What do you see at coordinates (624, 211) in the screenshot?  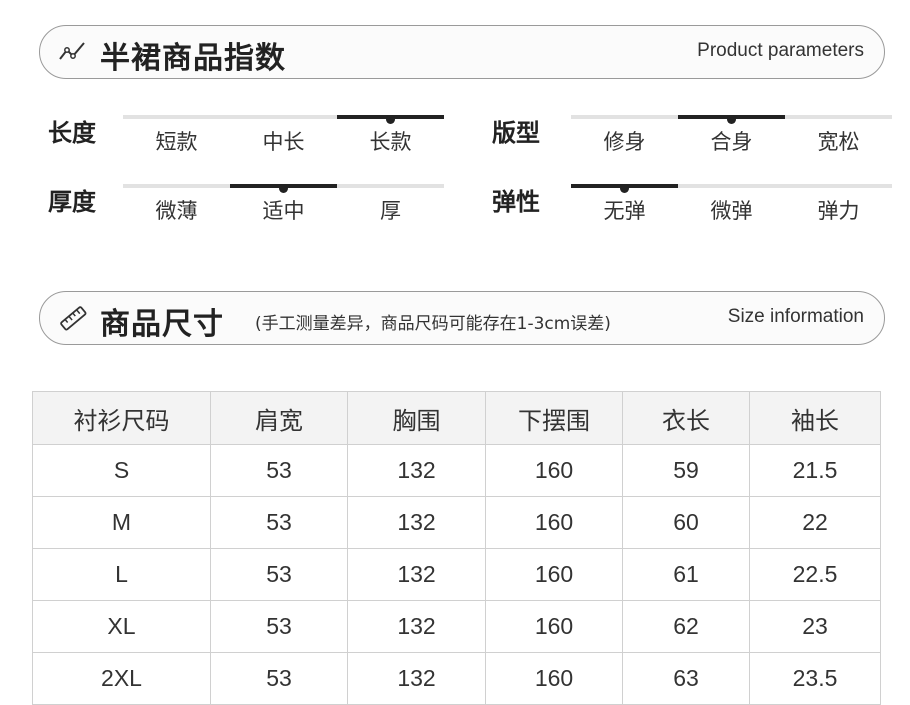 I see `param-option-elasticity-0: 无弹` at bounding box center [624, 211].